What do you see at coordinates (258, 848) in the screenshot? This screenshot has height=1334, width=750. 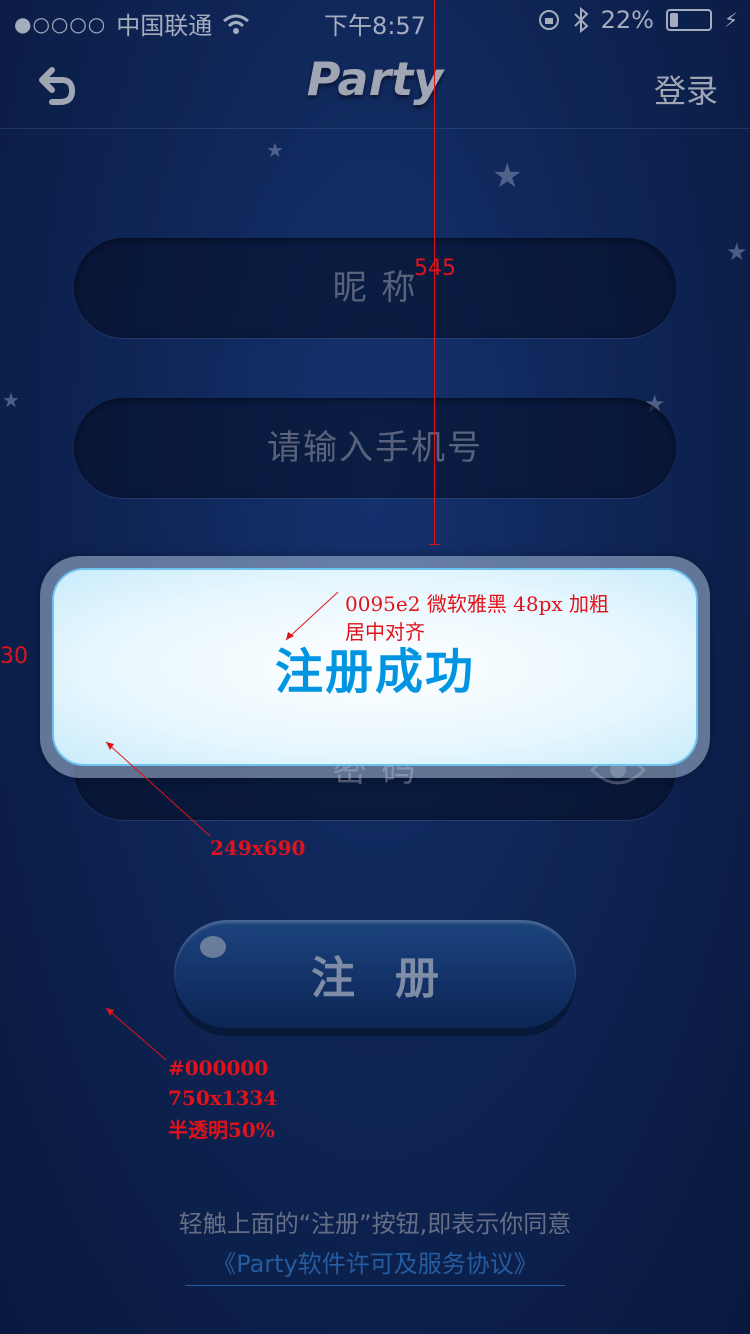 I see `annotation-dialog-size: 249x690` at bounding box center [258, 848].